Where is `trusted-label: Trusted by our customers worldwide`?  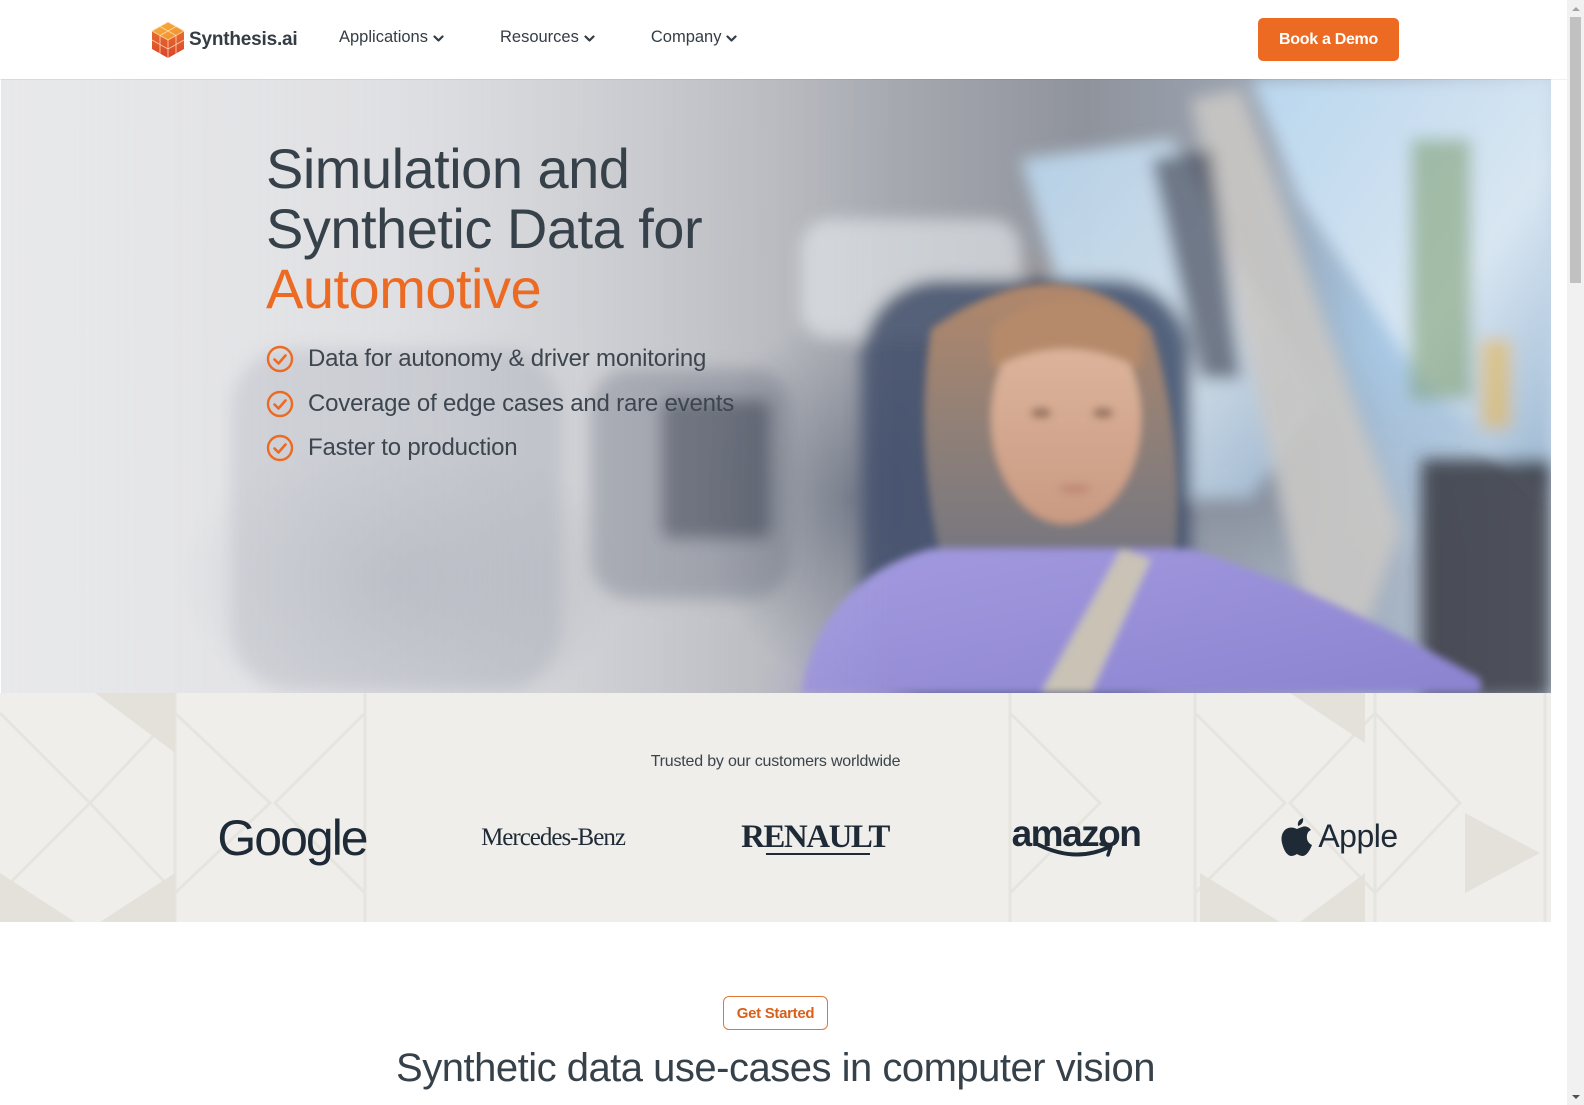
trusted-label: Trusted by our customers worldwide is located at coordinates (775, 761).